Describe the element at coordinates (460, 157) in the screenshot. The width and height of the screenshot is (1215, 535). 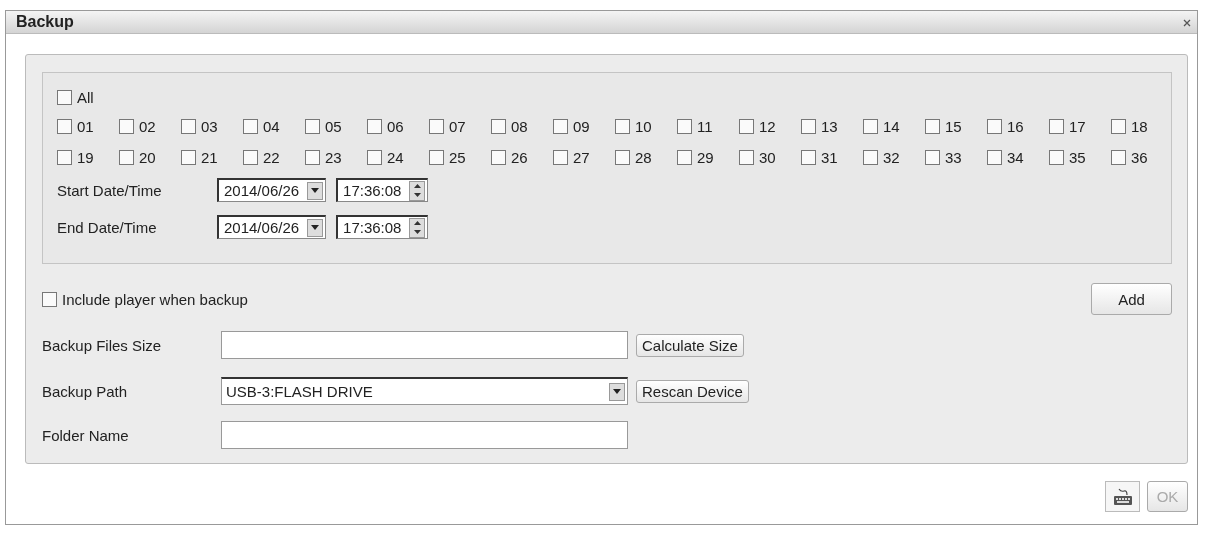
I see `channel-checkbox: 25` at that location.